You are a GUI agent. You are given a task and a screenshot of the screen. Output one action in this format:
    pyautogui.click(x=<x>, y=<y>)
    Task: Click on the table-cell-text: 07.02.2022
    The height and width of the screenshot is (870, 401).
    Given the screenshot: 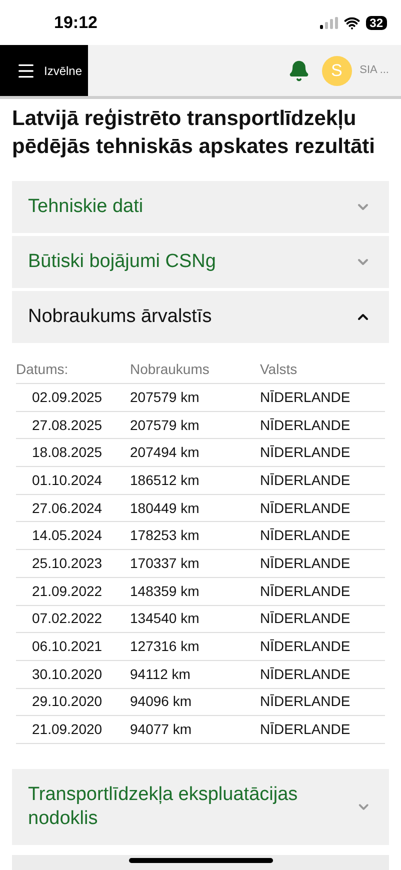 What is the action you would take?
    pyautogui.click(x=66, y=618)
    